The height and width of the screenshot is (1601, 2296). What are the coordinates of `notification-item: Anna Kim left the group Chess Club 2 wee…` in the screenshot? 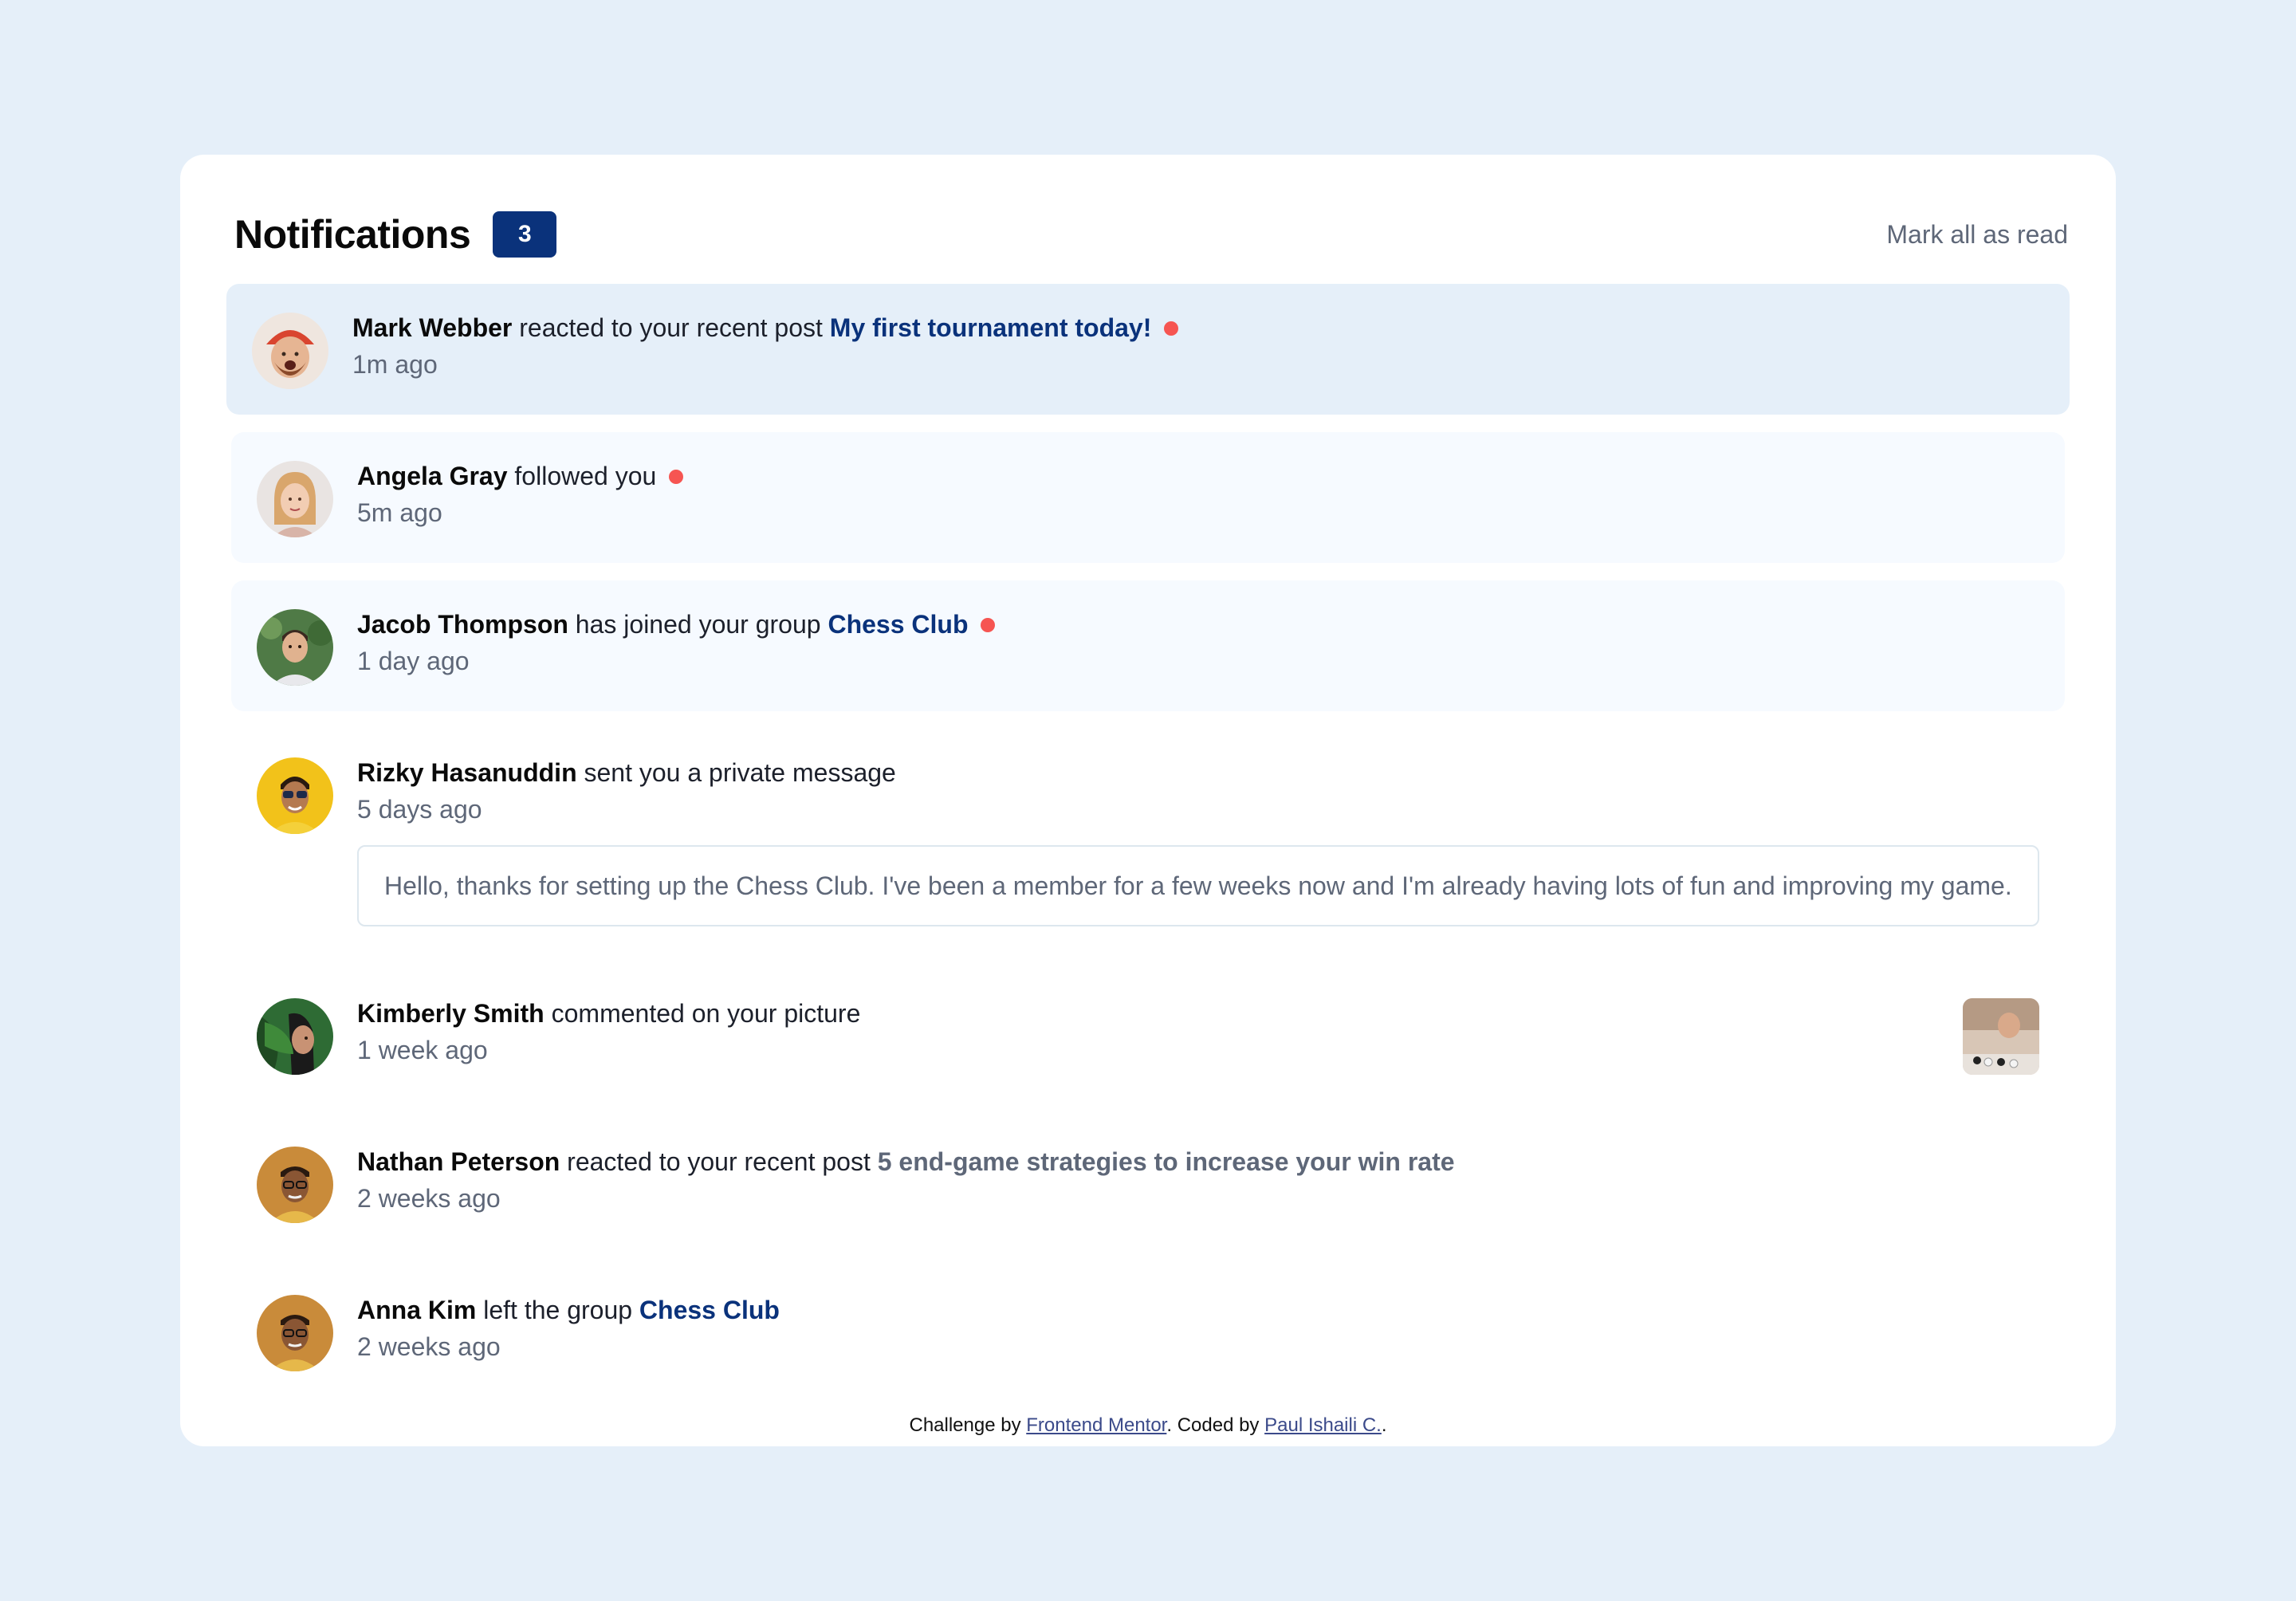 It's located at (1148, 1331).